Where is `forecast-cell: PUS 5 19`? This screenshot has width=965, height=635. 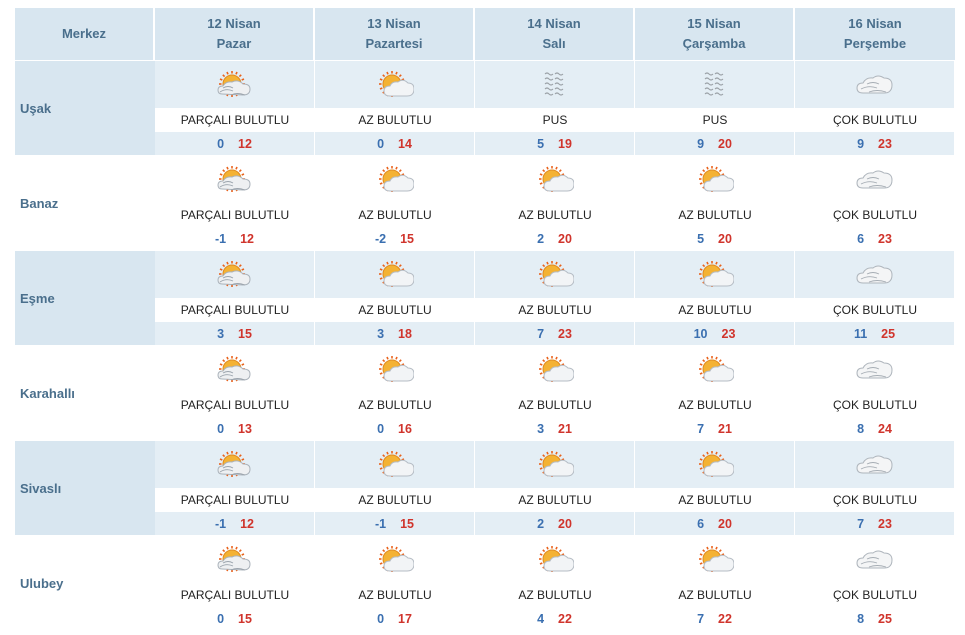
forecast-cell: PUS 5 19 is located at coordinates (555, 108).